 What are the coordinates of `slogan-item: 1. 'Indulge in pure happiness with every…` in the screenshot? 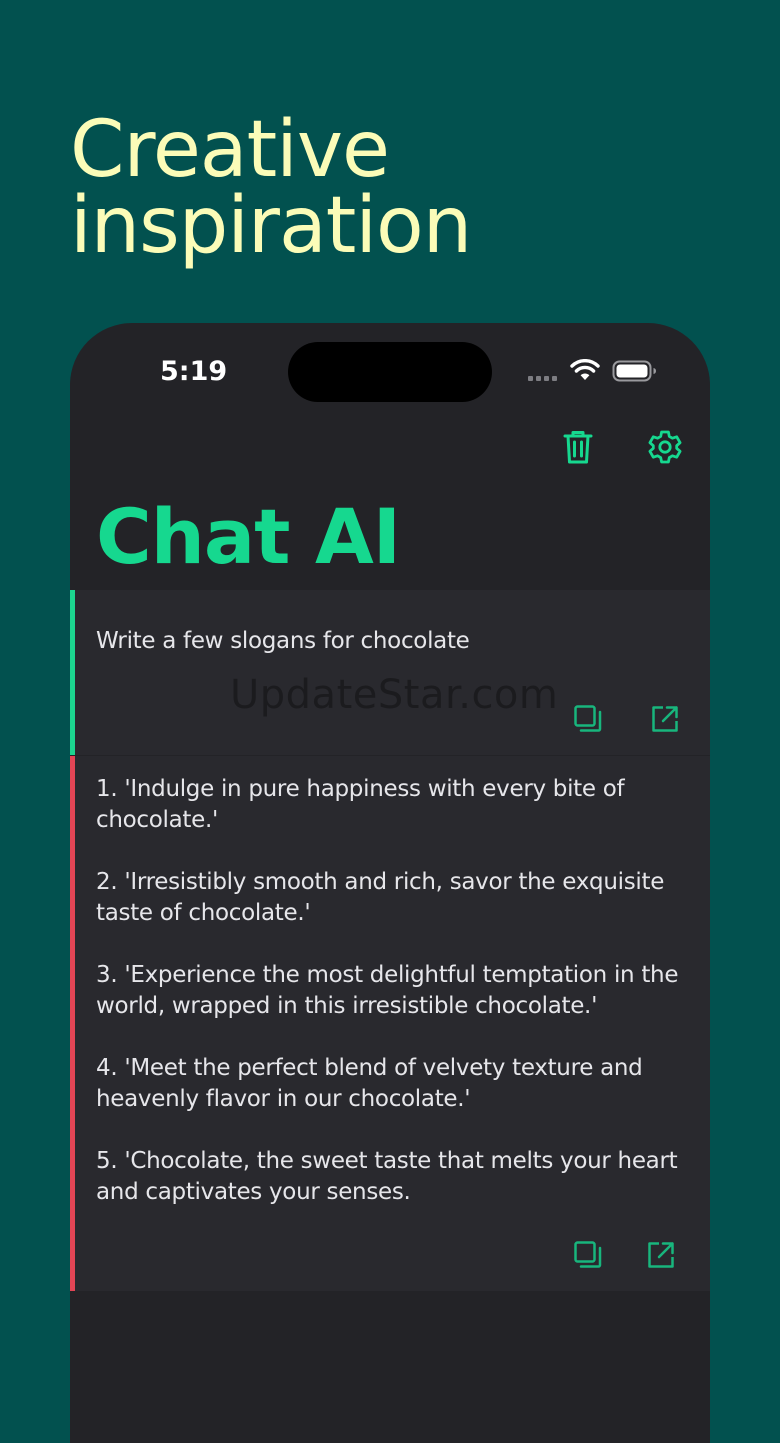 It's located at (360, 804).